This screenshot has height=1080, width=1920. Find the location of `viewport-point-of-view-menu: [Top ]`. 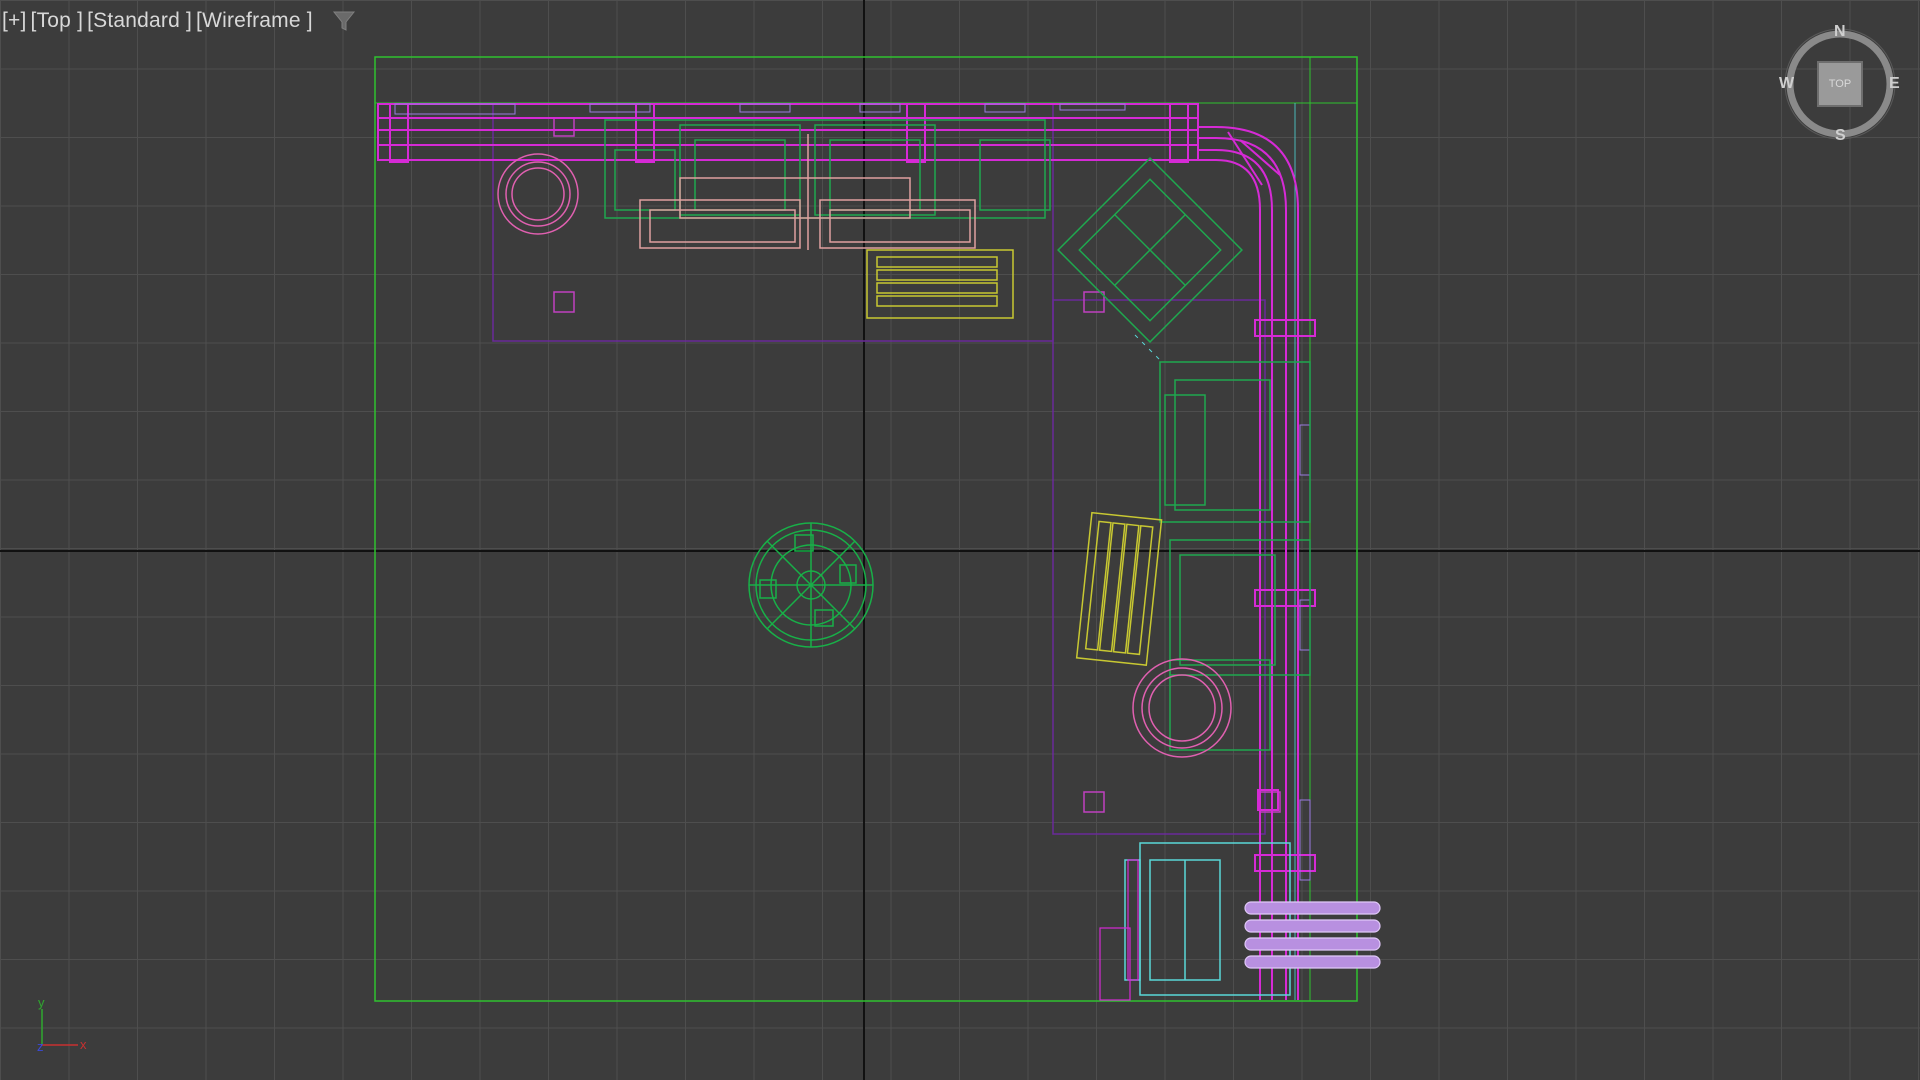

viewport-point-of-view-menu: [Top ] is located at coordinates (57, 21).